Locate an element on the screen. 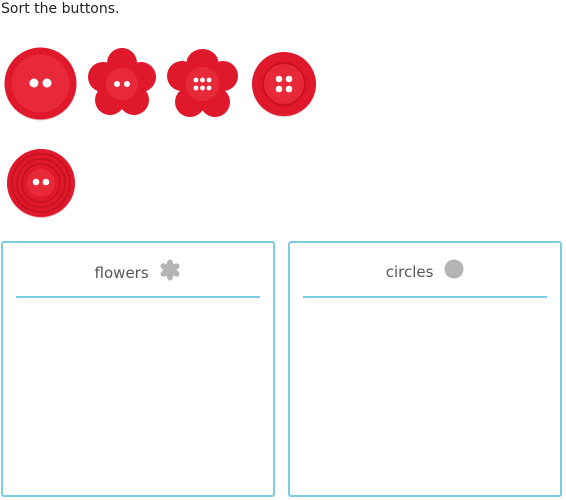 This screenshot has height=500, width=566. button-circle-two-holes is located at coordinates (40, 83).